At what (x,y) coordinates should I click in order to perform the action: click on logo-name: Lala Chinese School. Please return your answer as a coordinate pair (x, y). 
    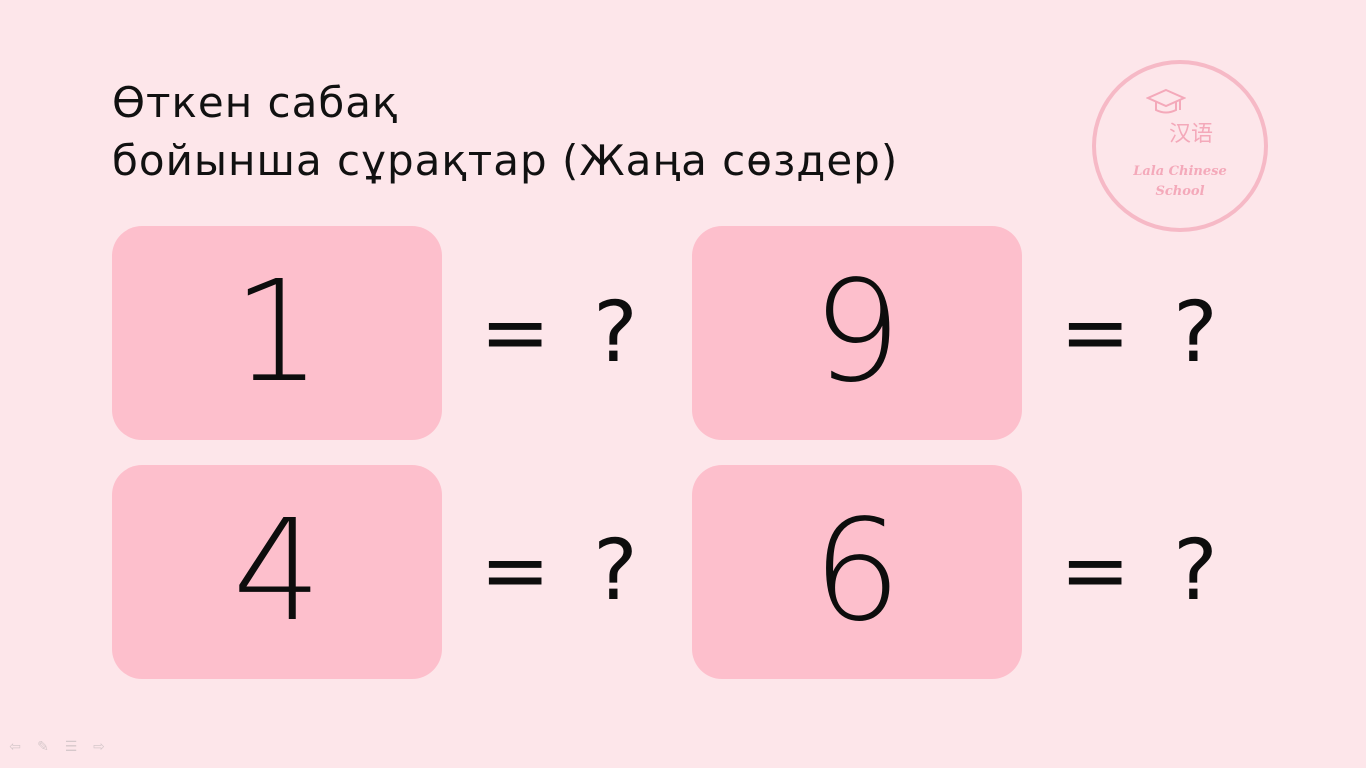
    Looking at the image, I should click on (1180, 182).